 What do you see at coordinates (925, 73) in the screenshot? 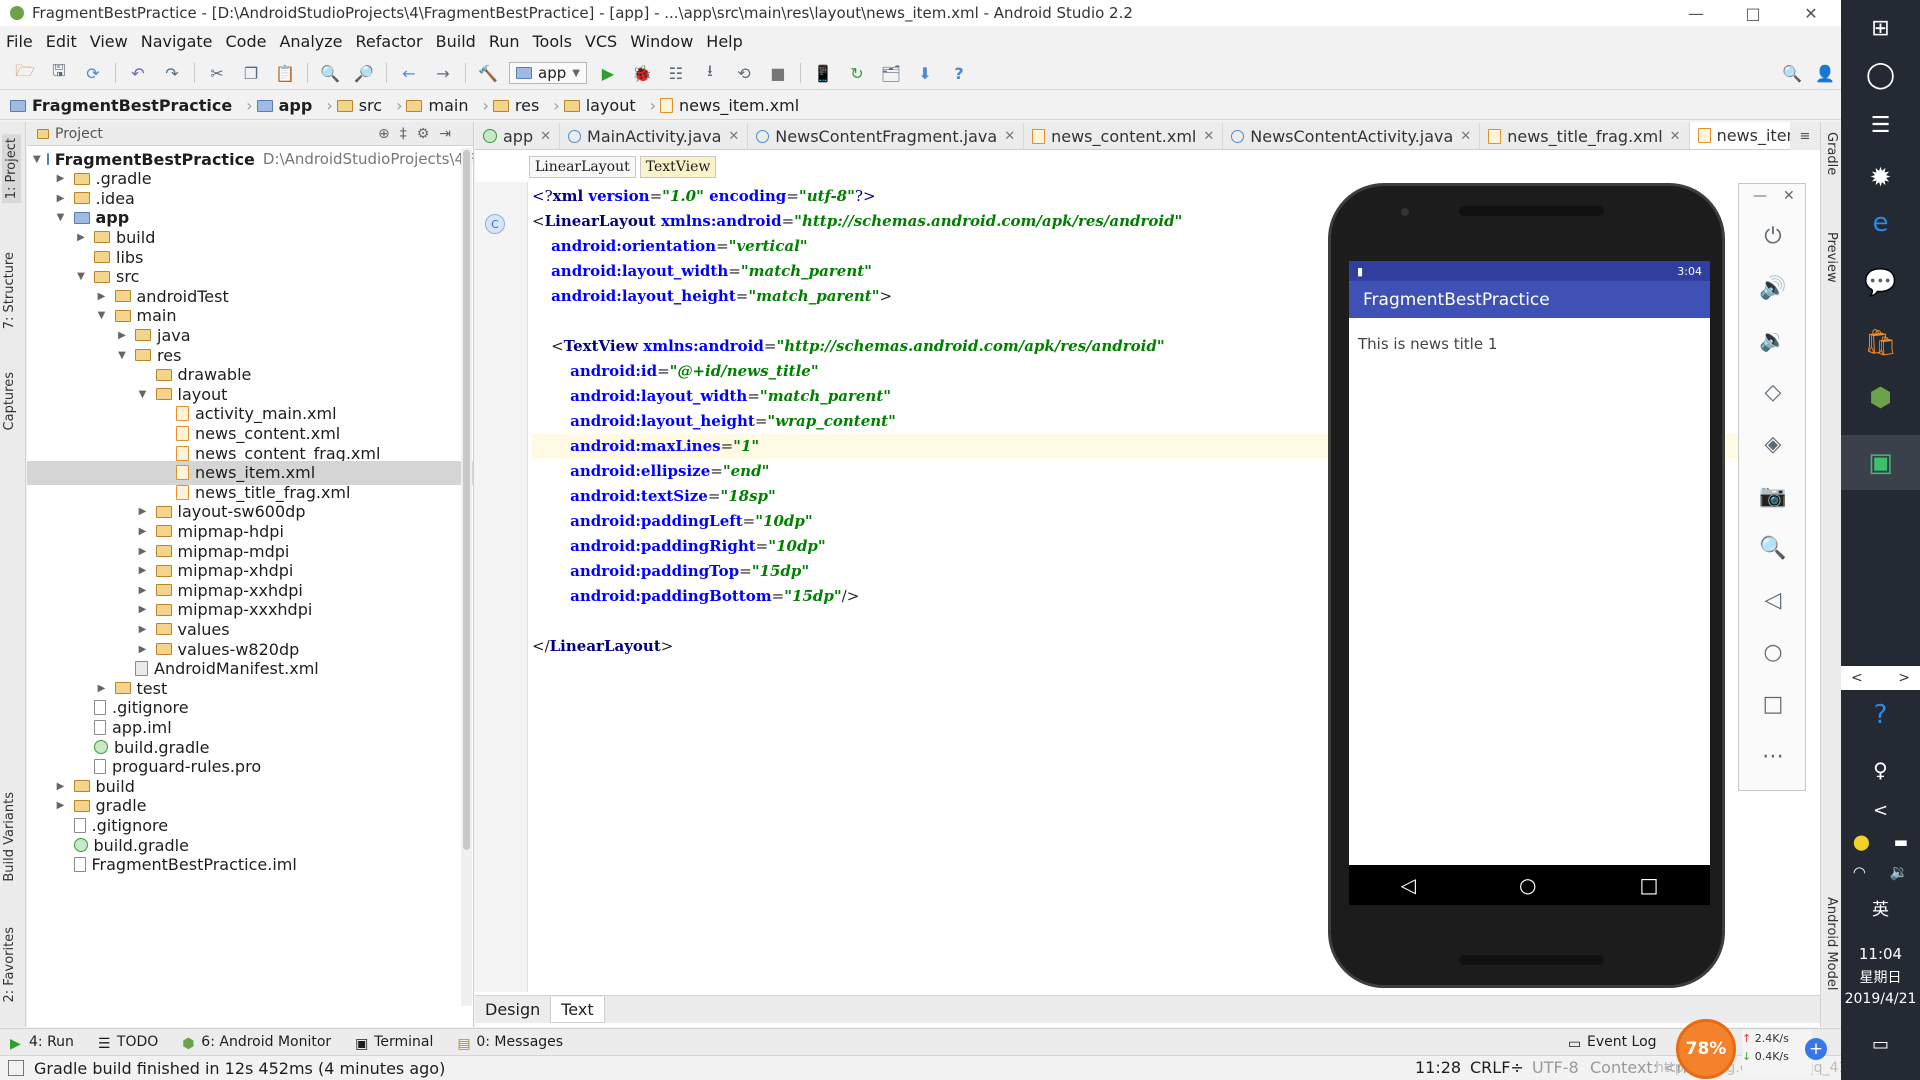
I see `sdk-manager-icon: ⬇` at bounding box center [925, 73].